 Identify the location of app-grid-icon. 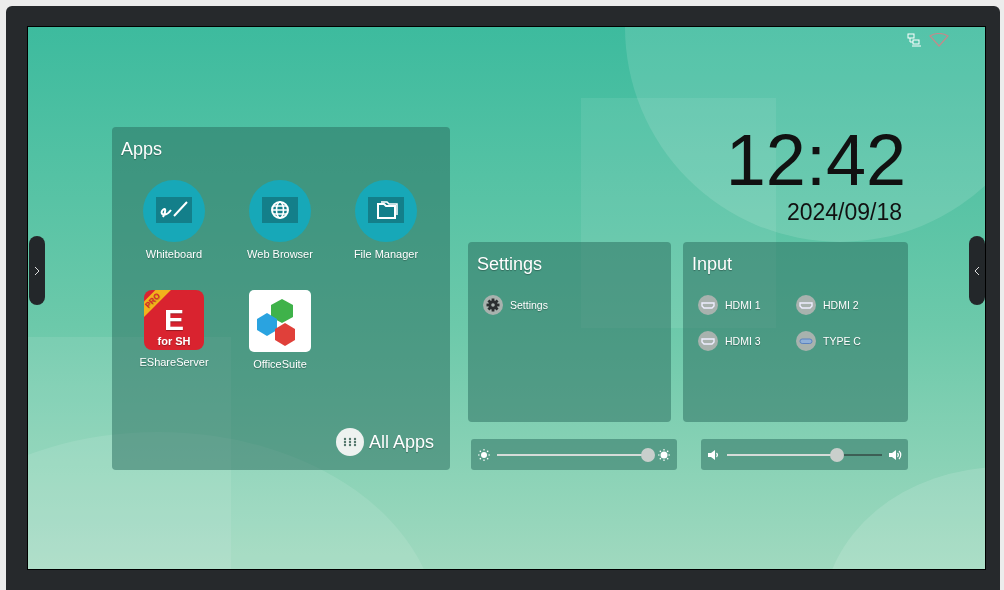
(349, 442).